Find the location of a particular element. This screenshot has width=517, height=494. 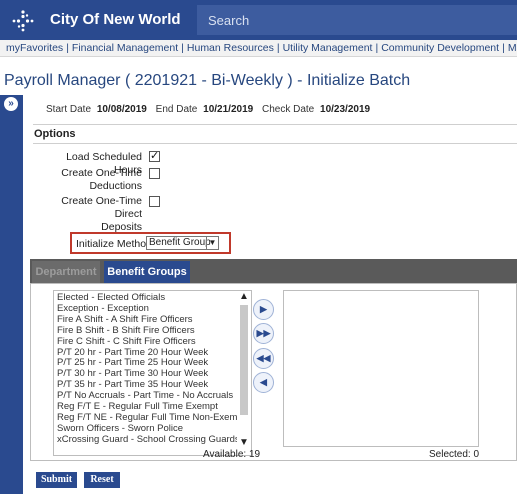

scroll-up-icon: ▲ is located at coordinates (244, 296).